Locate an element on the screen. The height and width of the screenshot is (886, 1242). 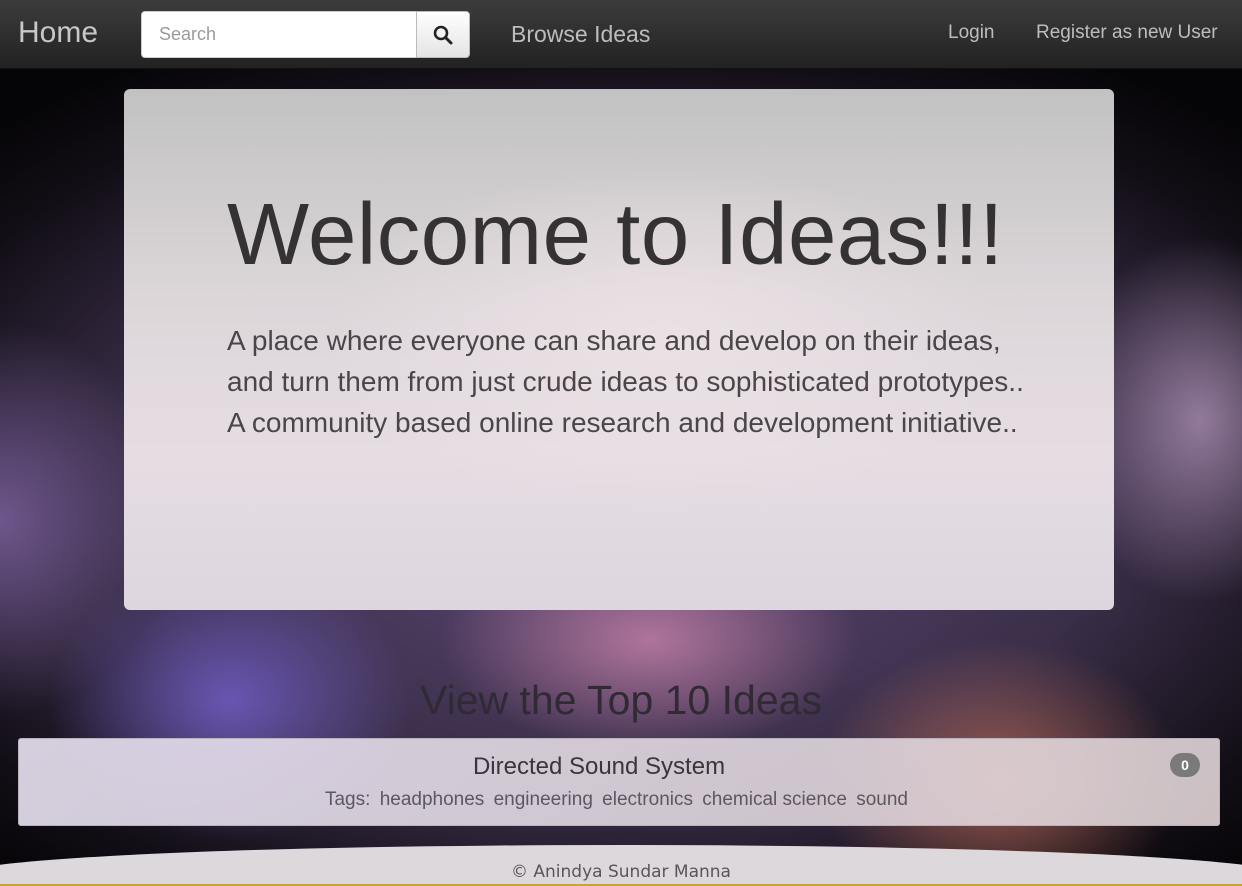
idea-title: Directed Sound System is located at coordinates (599, 767).